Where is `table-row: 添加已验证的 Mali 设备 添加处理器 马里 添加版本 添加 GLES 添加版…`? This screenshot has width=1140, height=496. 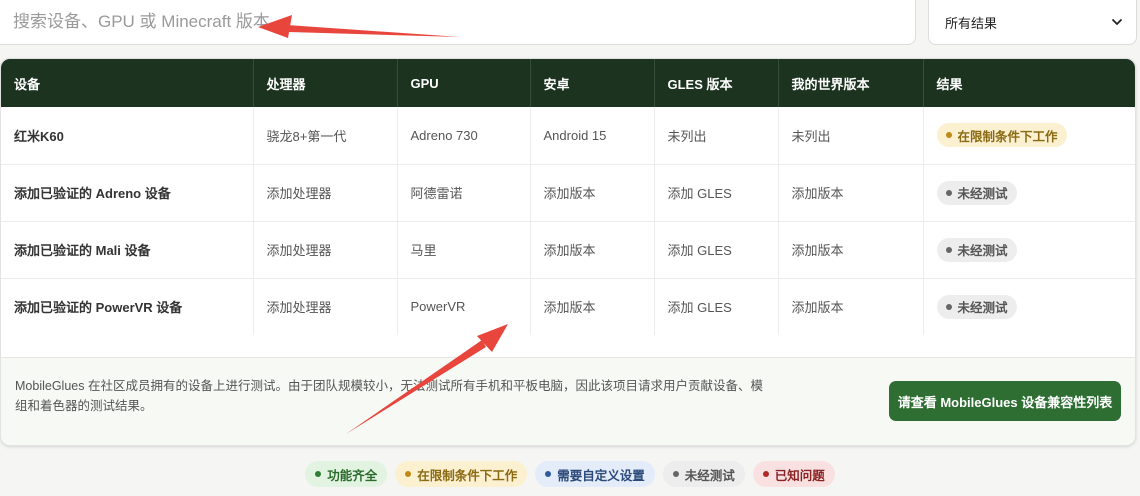
table-row: 添加已验证的 Mali 设备 添加处理器 马里 添加版本 添加 GLES 添加版… is located at coordinates (568, 249).